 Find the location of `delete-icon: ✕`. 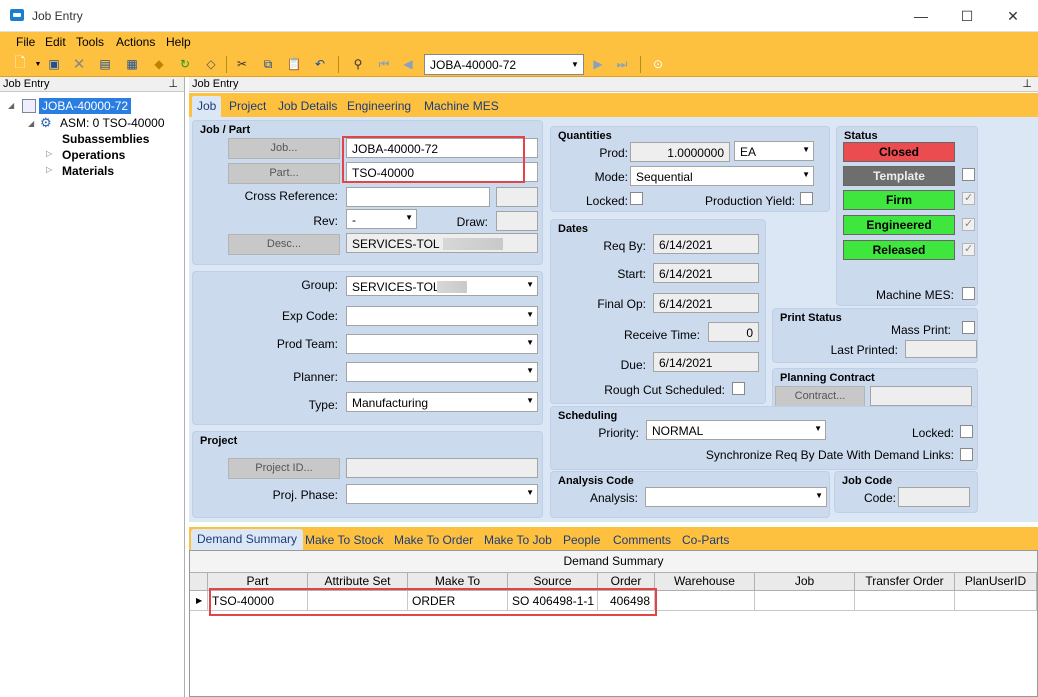

delete-icon: ✕ is located at coordinates (79, 64).